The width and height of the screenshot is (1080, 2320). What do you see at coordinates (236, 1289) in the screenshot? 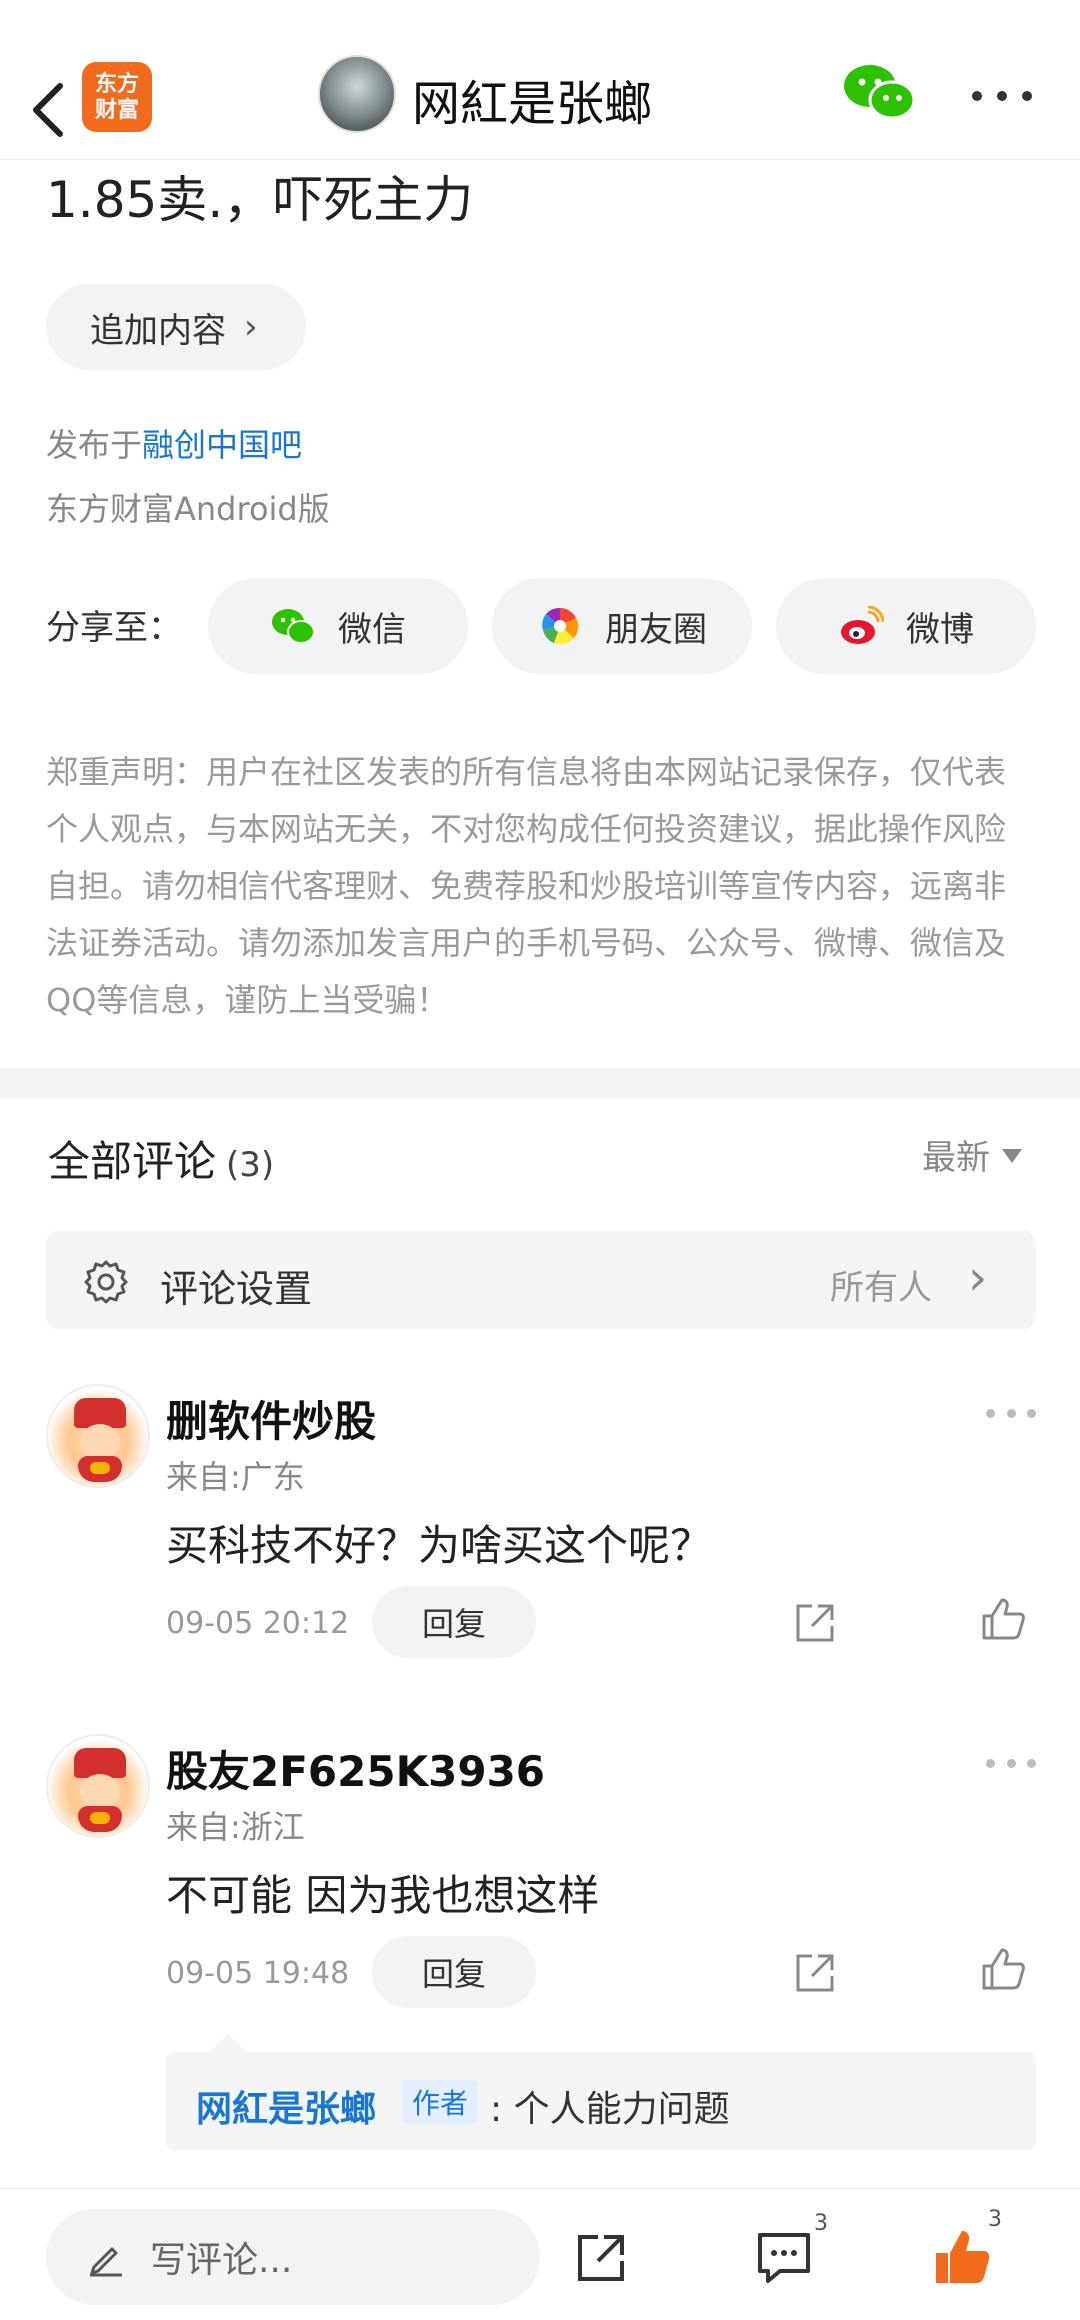
I see `settings-label: 评论设置` at bounding box center [236, 1289].